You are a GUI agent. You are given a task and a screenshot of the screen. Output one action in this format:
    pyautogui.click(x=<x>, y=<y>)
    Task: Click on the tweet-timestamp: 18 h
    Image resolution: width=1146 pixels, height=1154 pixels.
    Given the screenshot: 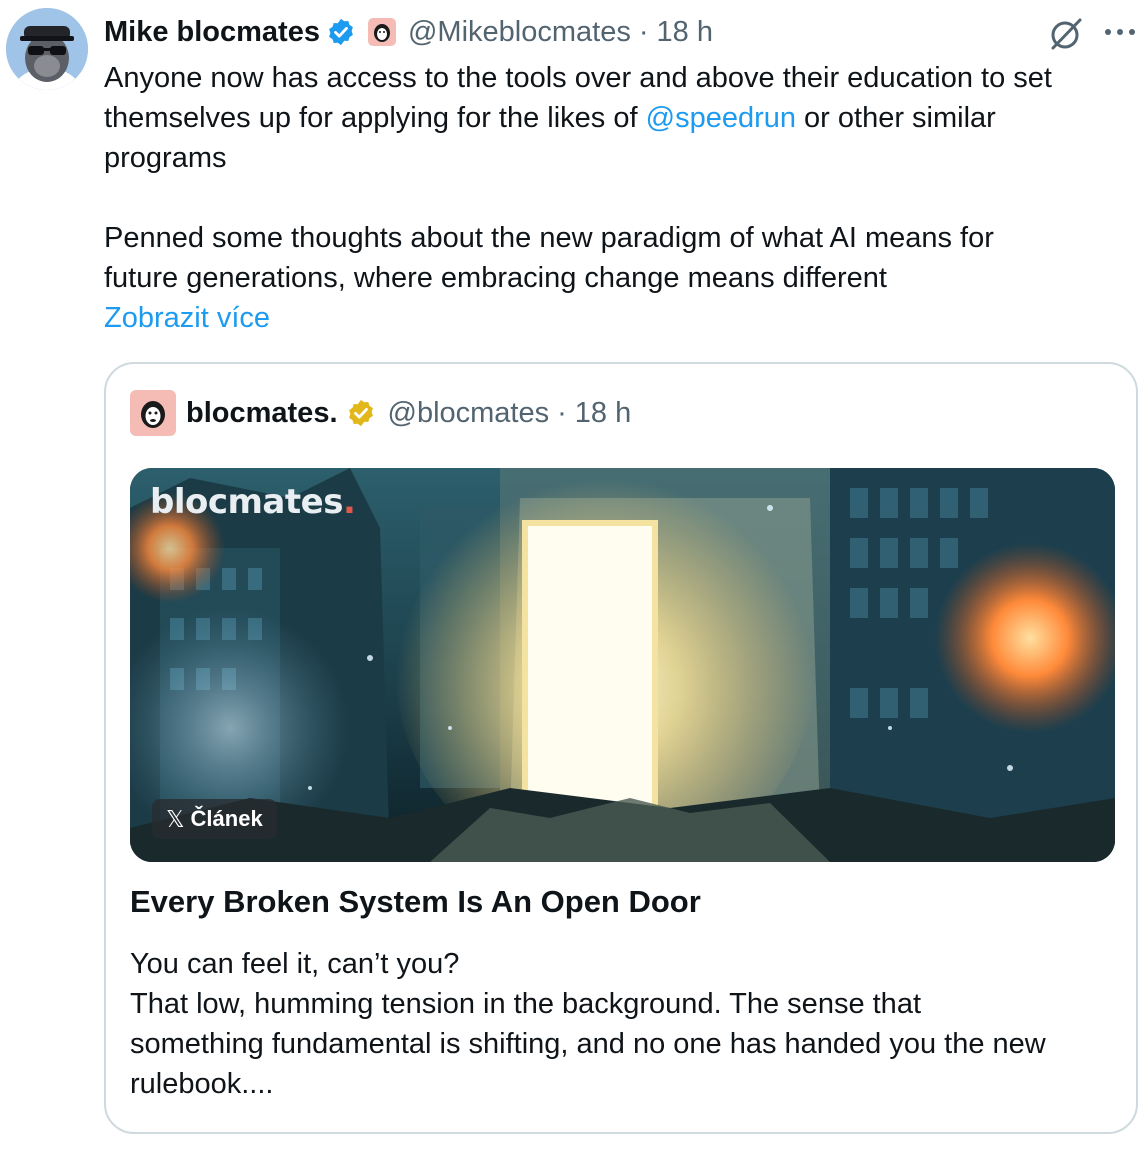 What is the action you would take?
    pyautogui.click(x=685, y=32)
    